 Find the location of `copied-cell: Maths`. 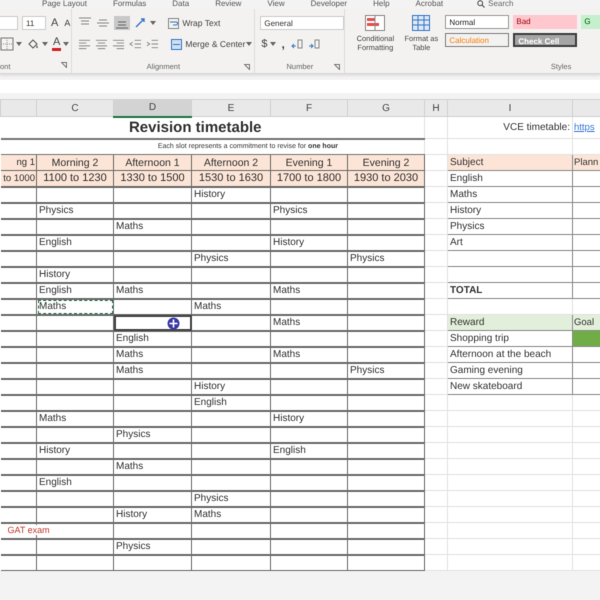

copied-cell: Maths is located at coordinates (75, 306).